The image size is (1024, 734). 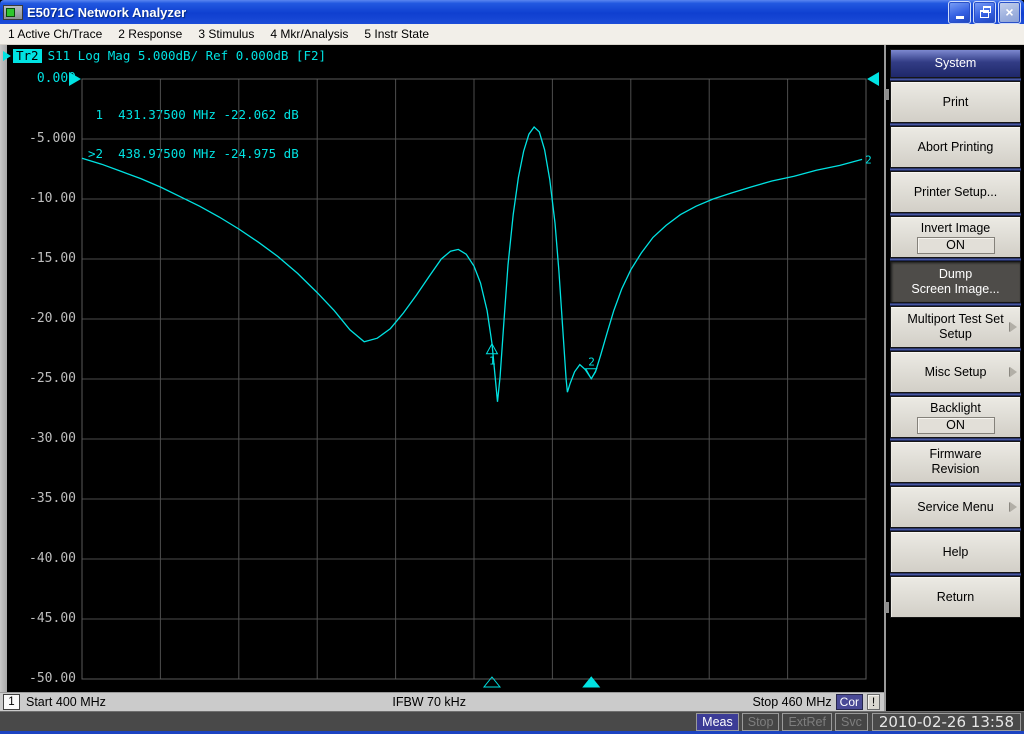 I want to click on softkey-label: Dump, so click(x=955, y=274).